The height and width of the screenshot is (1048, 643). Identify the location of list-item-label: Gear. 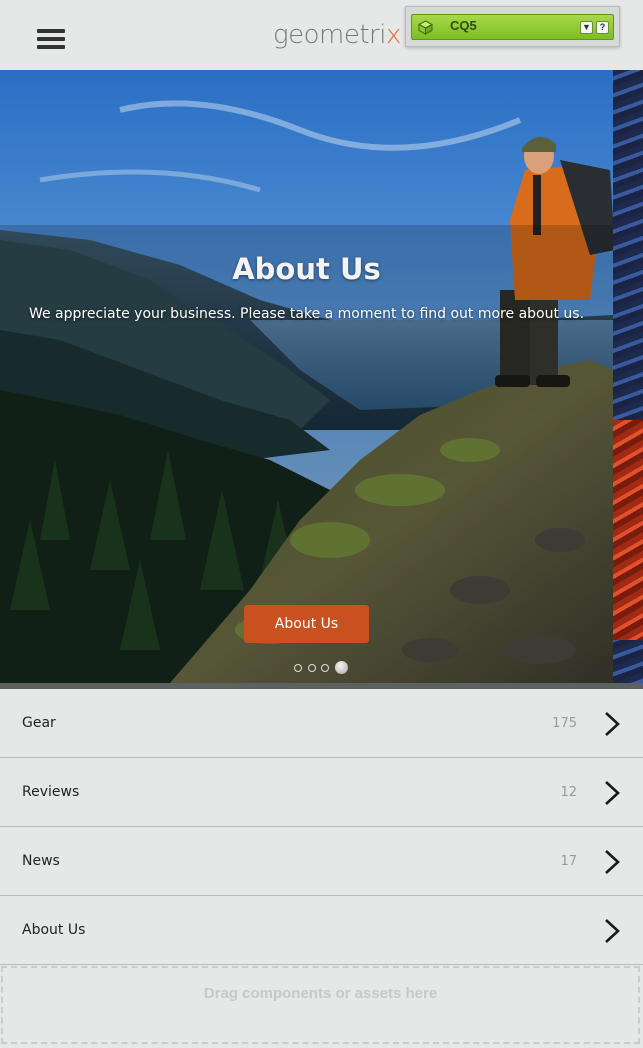
(39, 723).